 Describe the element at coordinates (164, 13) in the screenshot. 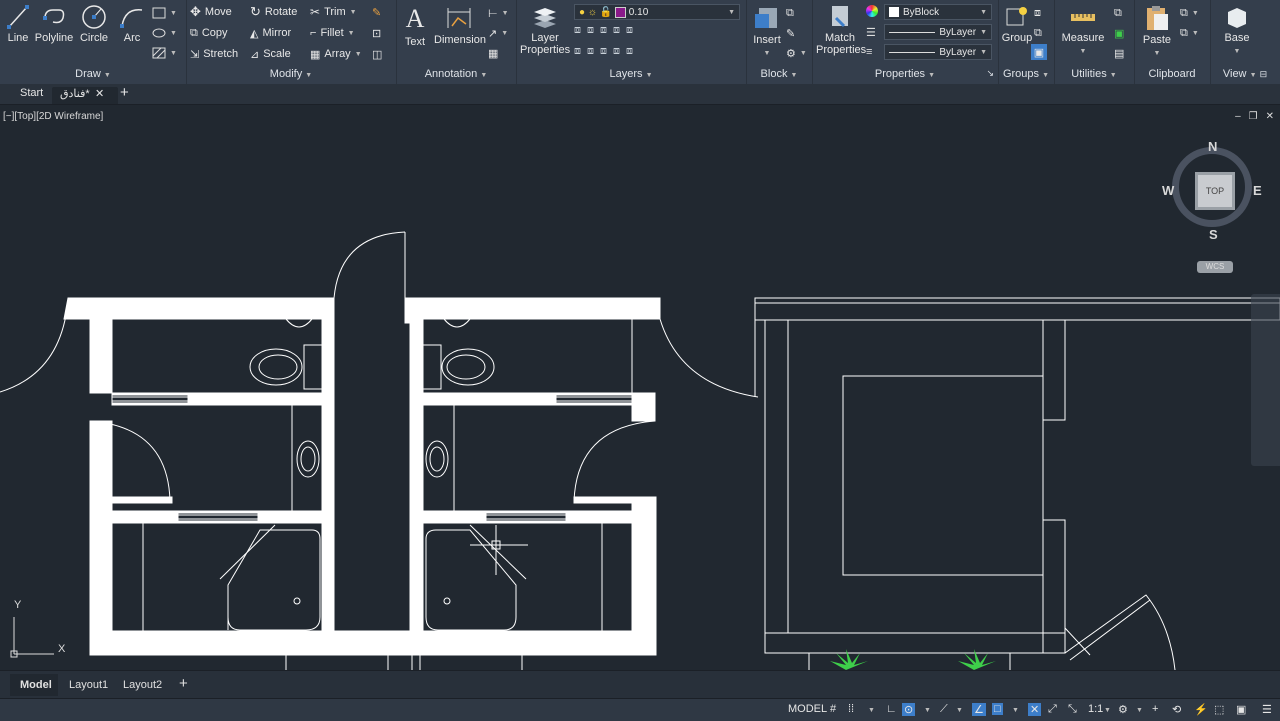

I see `rectangle-button: ▼` at that location.